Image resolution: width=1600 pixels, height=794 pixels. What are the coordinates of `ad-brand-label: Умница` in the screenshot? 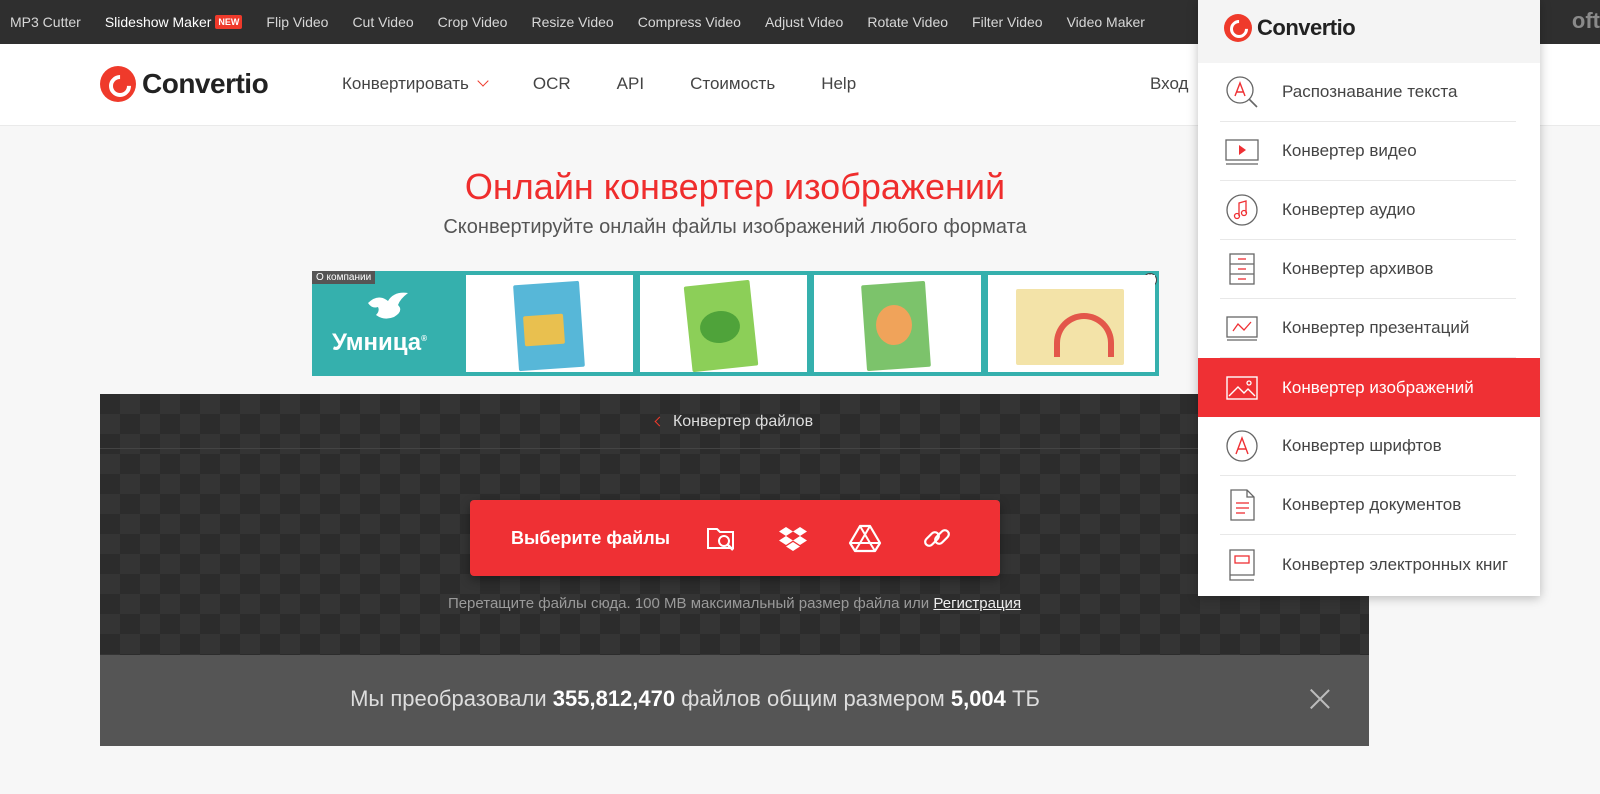 It's located at (377, 342).